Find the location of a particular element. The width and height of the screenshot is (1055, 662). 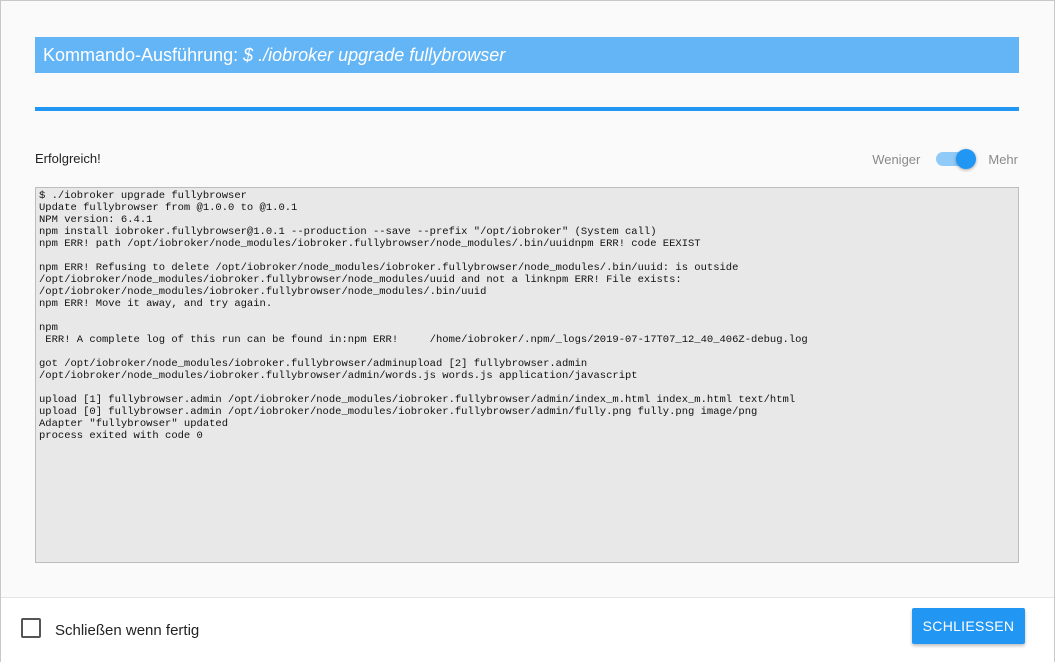

title-command: $ ./iobroker upgrade fullybrowser is located at coordinates (374, 55).